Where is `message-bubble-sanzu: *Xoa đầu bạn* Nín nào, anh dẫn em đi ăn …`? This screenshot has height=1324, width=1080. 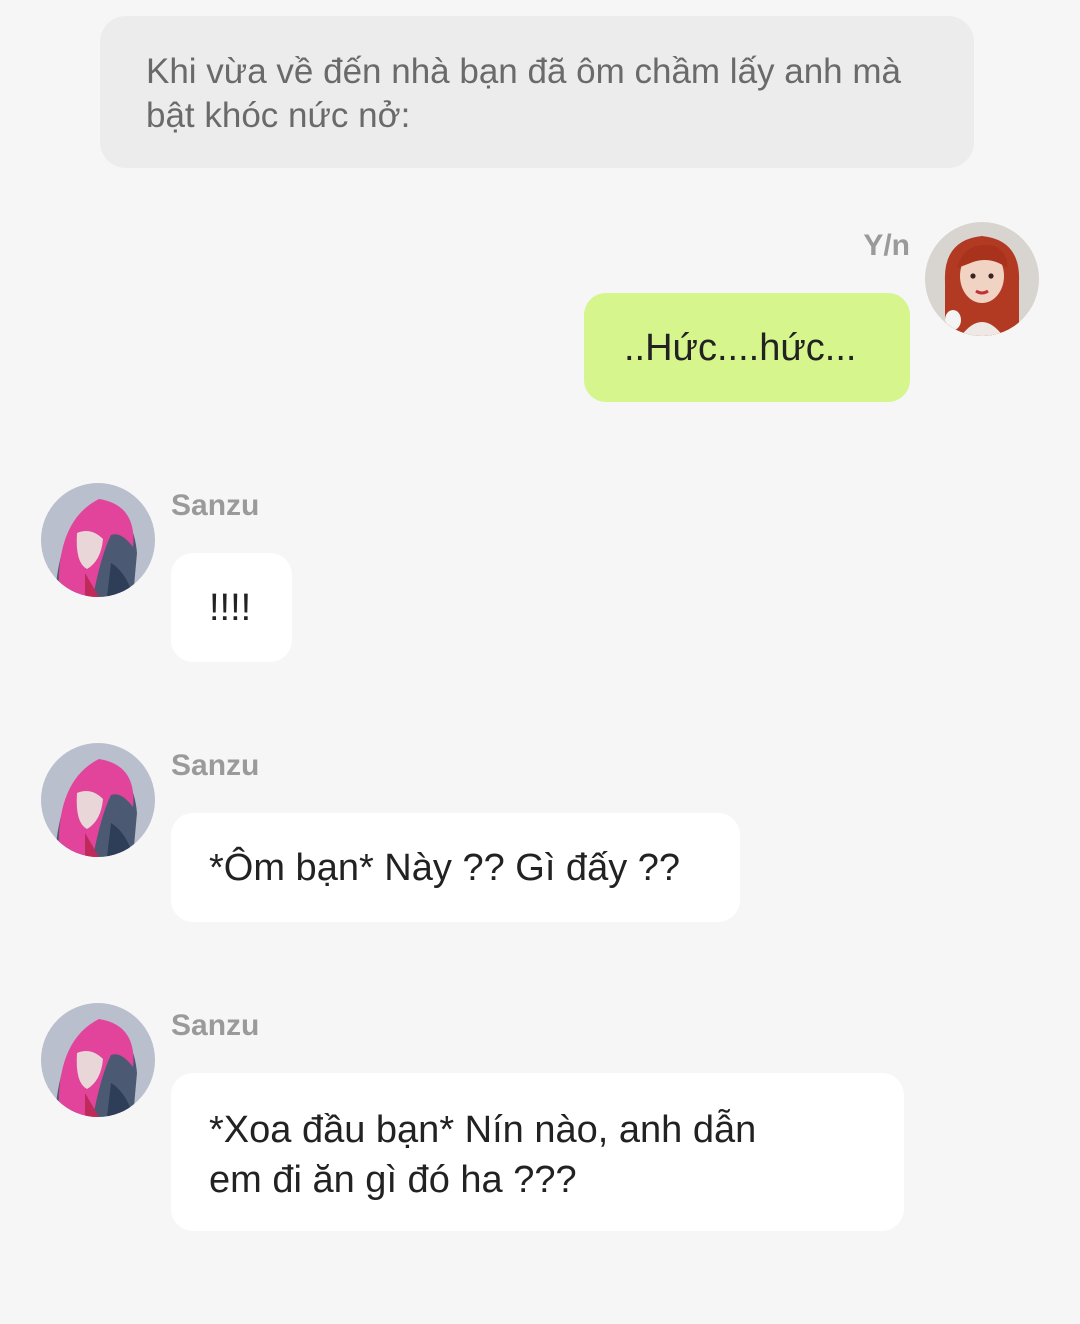
message-bubble-sanzu: *Xoa đầu bạn* Nín nào, anh dẫn em đi ăn … is located at coordinates (537, 1152).